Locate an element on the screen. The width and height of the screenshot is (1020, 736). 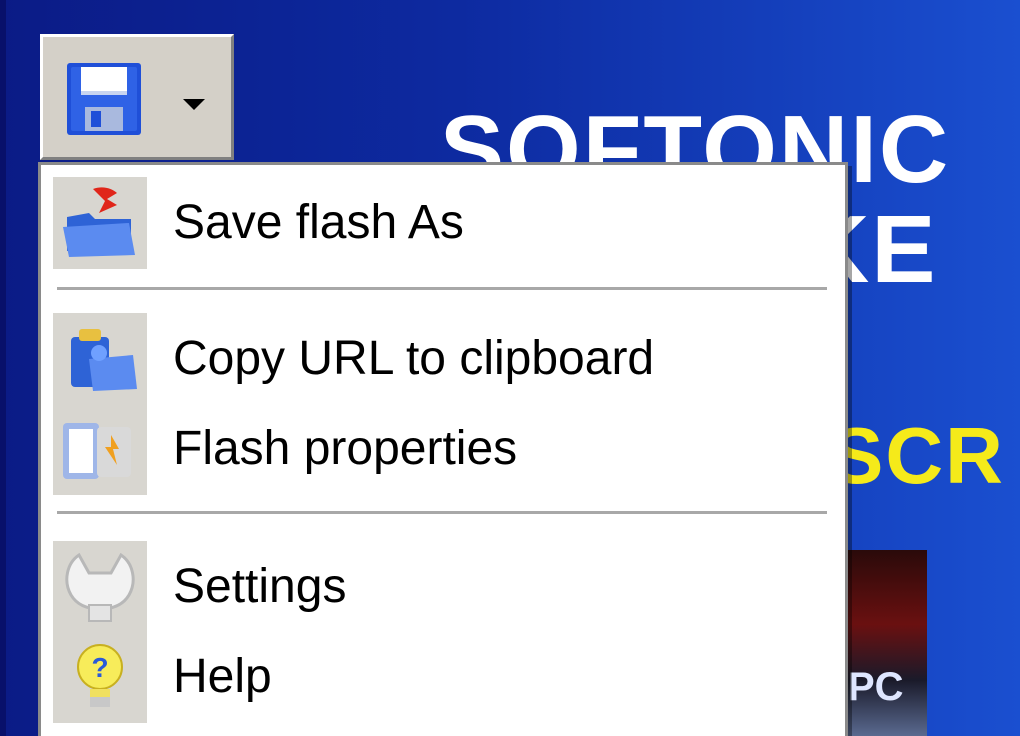
flash-properties-icon is located at coordinates (100, 449).